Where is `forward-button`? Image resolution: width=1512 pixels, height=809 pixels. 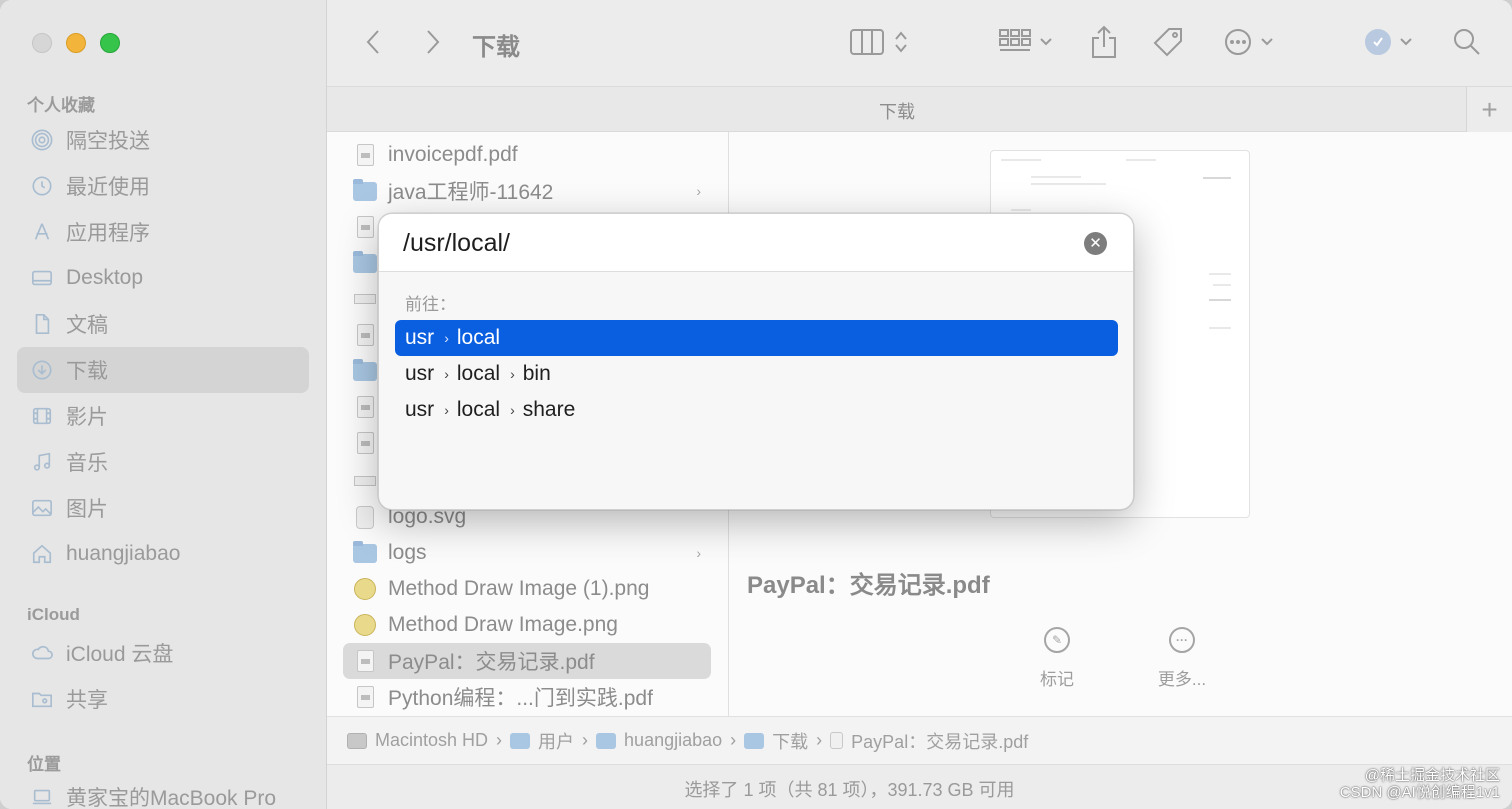
forward-button is located at coordinates (433, 42).